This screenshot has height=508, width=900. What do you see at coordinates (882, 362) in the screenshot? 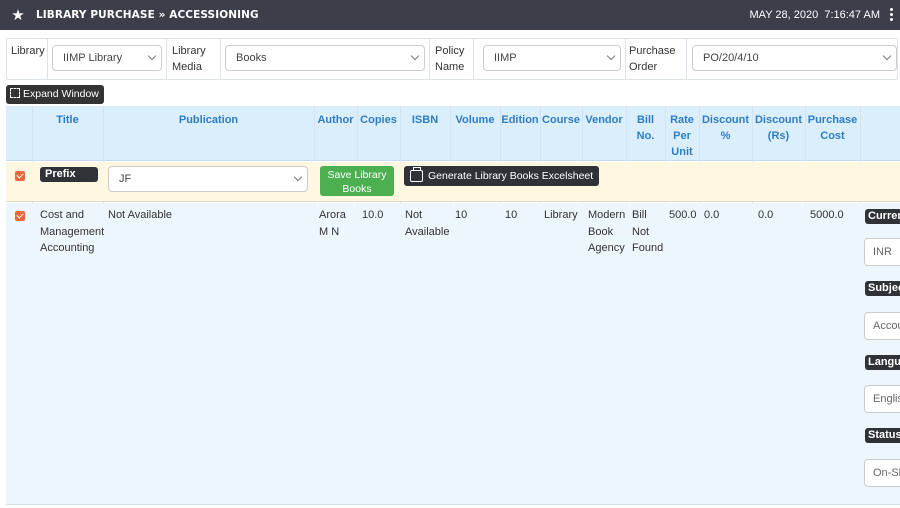
I see `language-label: Langu` at bounding box center [882, 362].